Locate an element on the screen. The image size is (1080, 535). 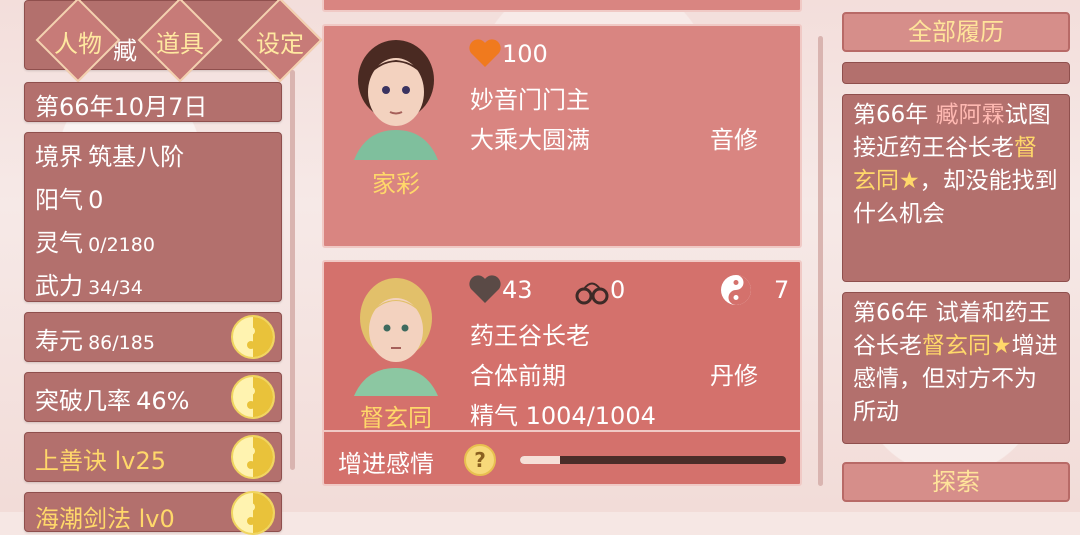
shackles-icon is located at coordinates (592, 293).